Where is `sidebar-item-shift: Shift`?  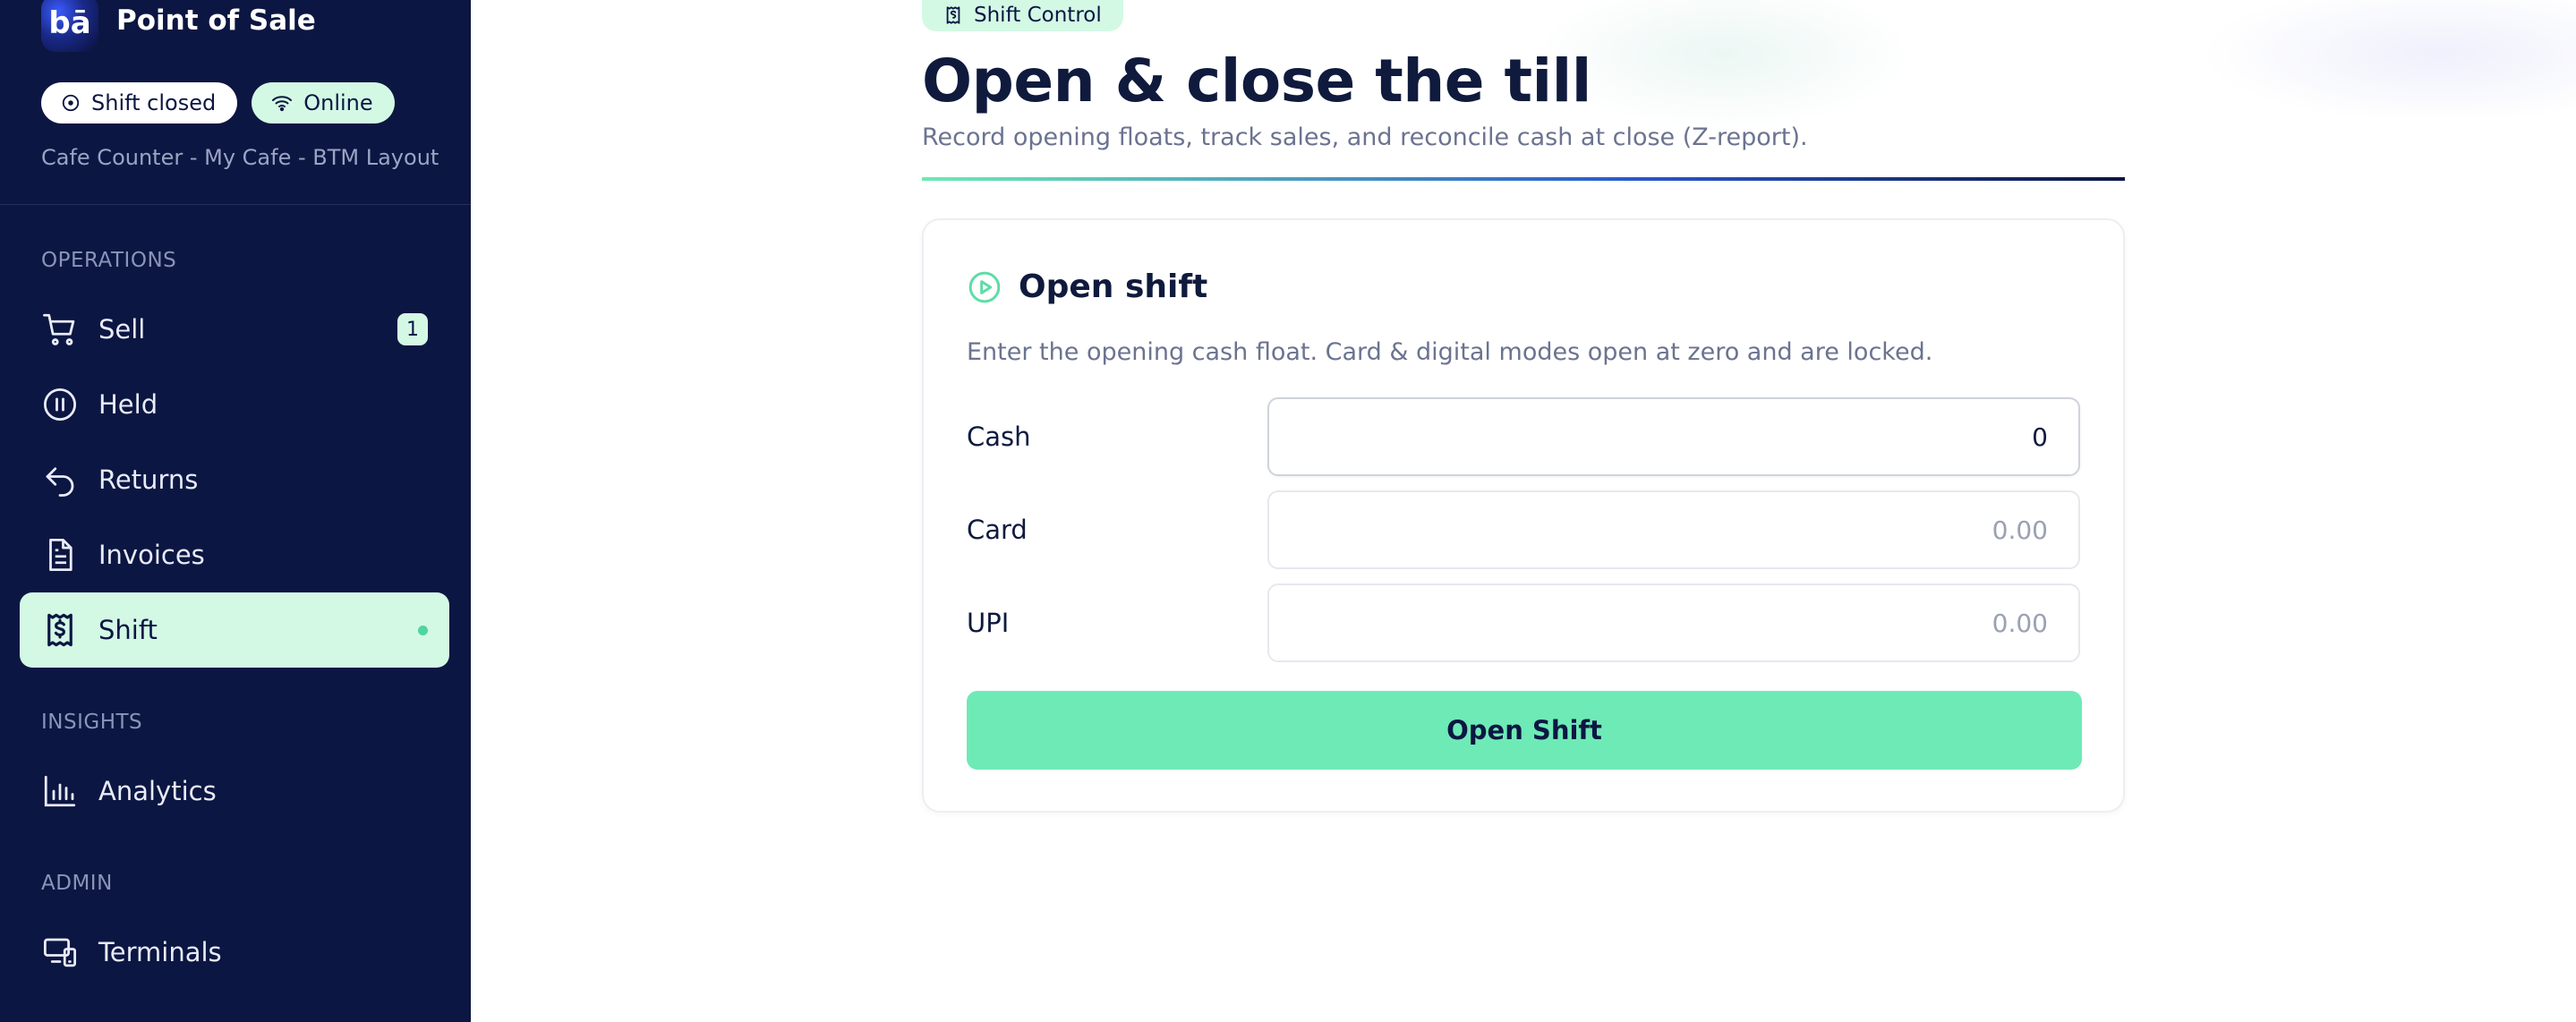 sidebar-item-shift: Shift is located at coordinates (234, 630).